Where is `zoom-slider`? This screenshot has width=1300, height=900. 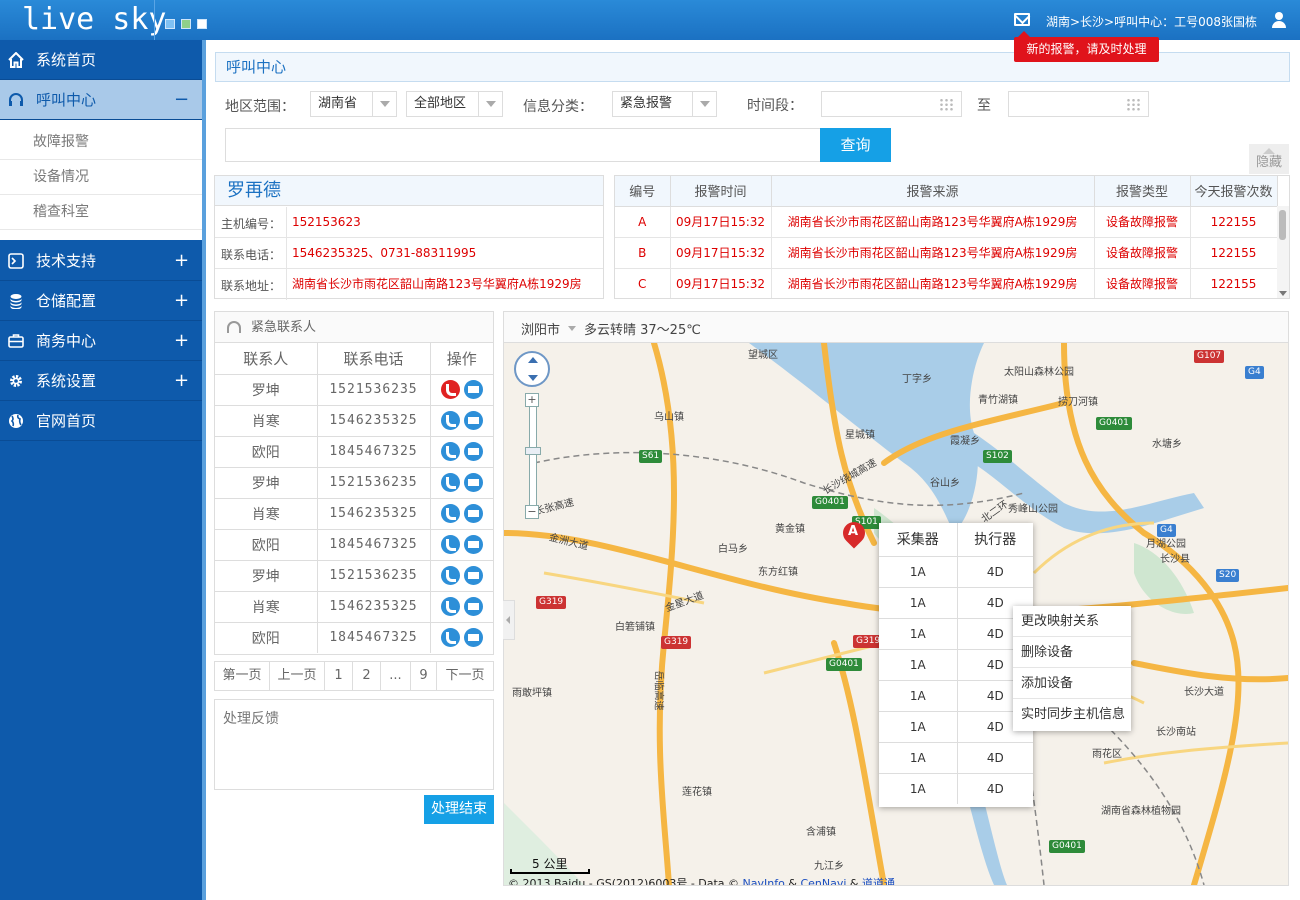
zoom-slider is located at coordinates (533, 456).